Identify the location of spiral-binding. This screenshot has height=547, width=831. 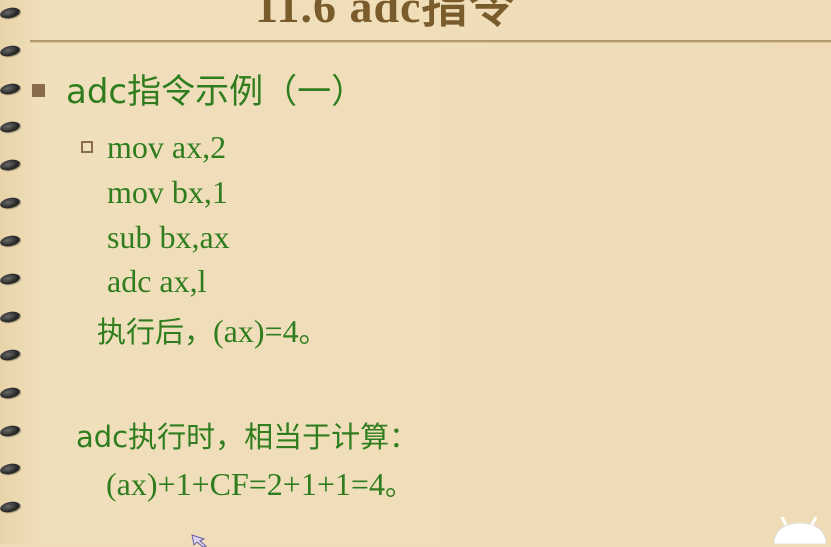
(11, 272).